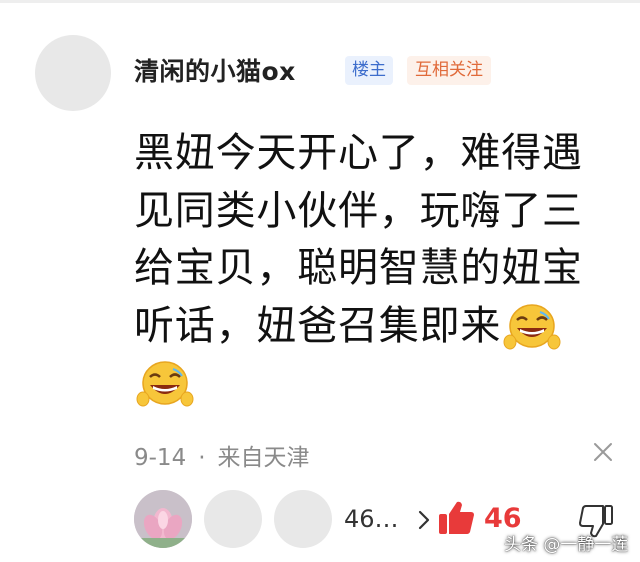  What do you see at coordinates (320, 1) in the screenshot?
I see `top-divider` at bounding box center [320, 1].